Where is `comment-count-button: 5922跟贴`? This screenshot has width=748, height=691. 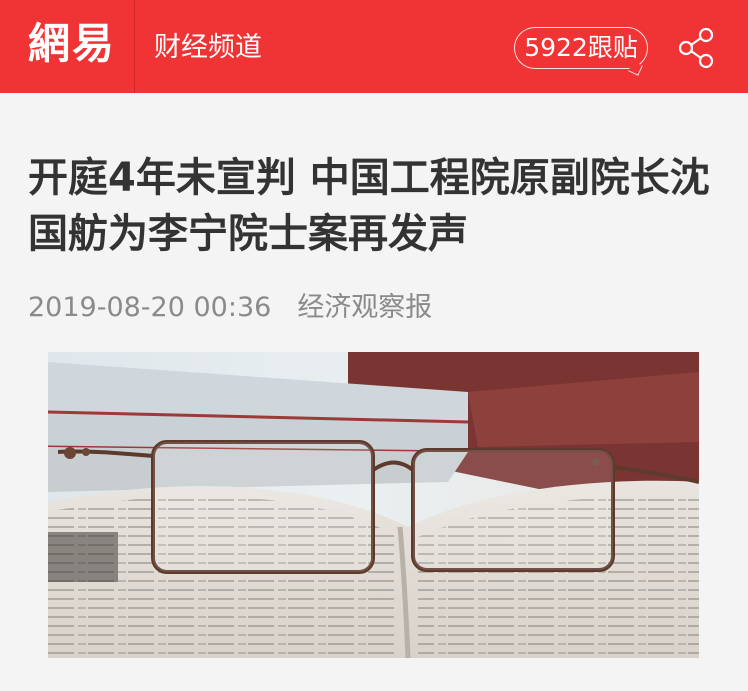
comment-count-button: 5922跟贴 is located at coordinates (581, 48).